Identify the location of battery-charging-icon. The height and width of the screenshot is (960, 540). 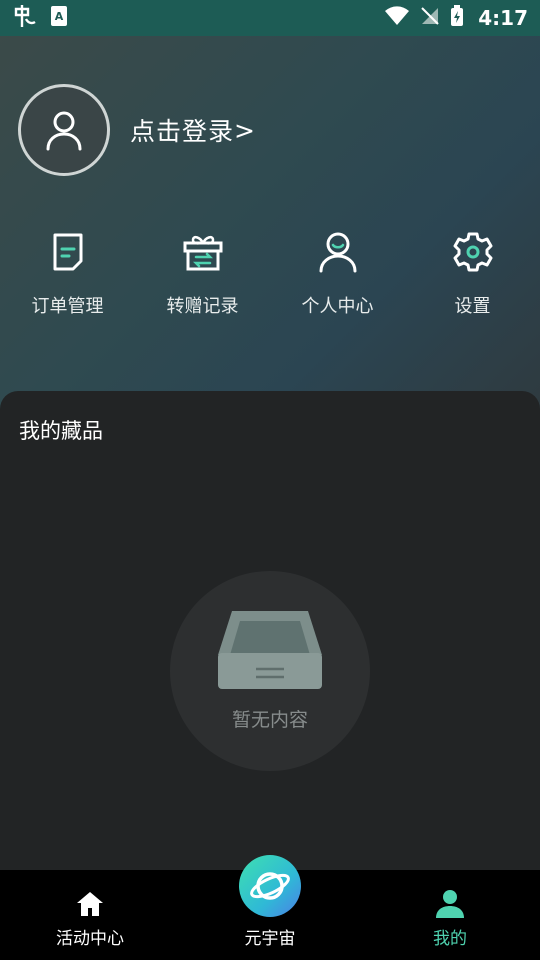
(457, 18).